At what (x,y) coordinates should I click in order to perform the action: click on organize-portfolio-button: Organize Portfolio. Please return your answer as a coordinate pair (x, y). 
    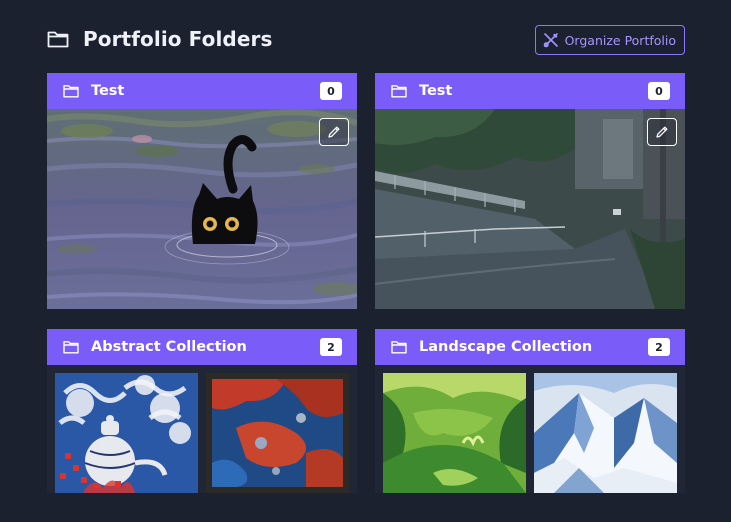
    Looking at the image, I should click on (609, 40).